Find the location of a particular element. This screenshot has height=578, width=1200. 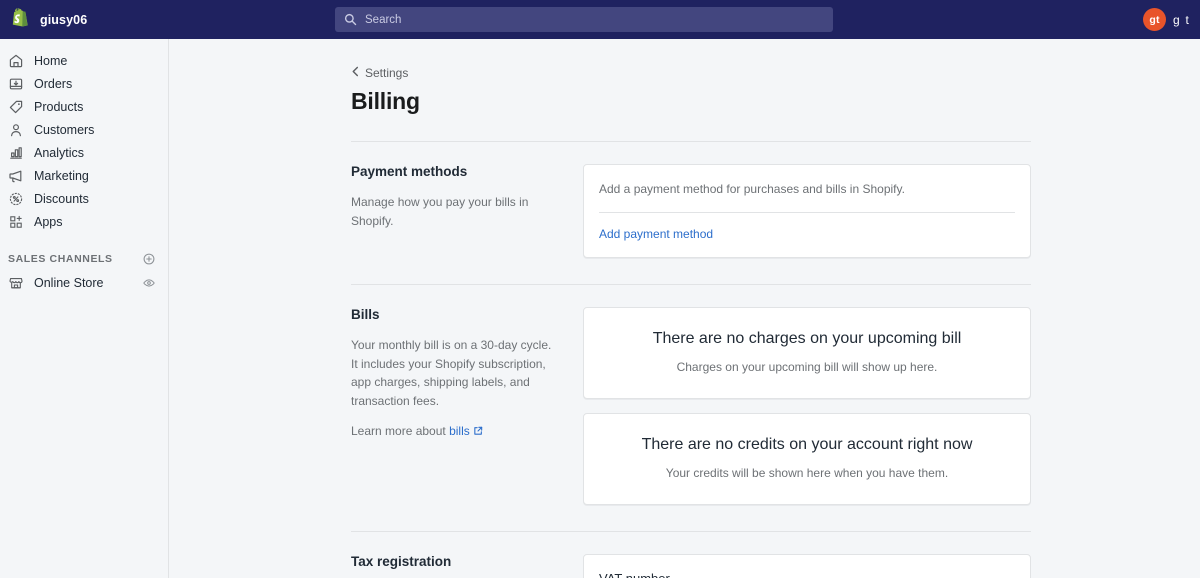

home-icon is located at coordinates (21, 61).